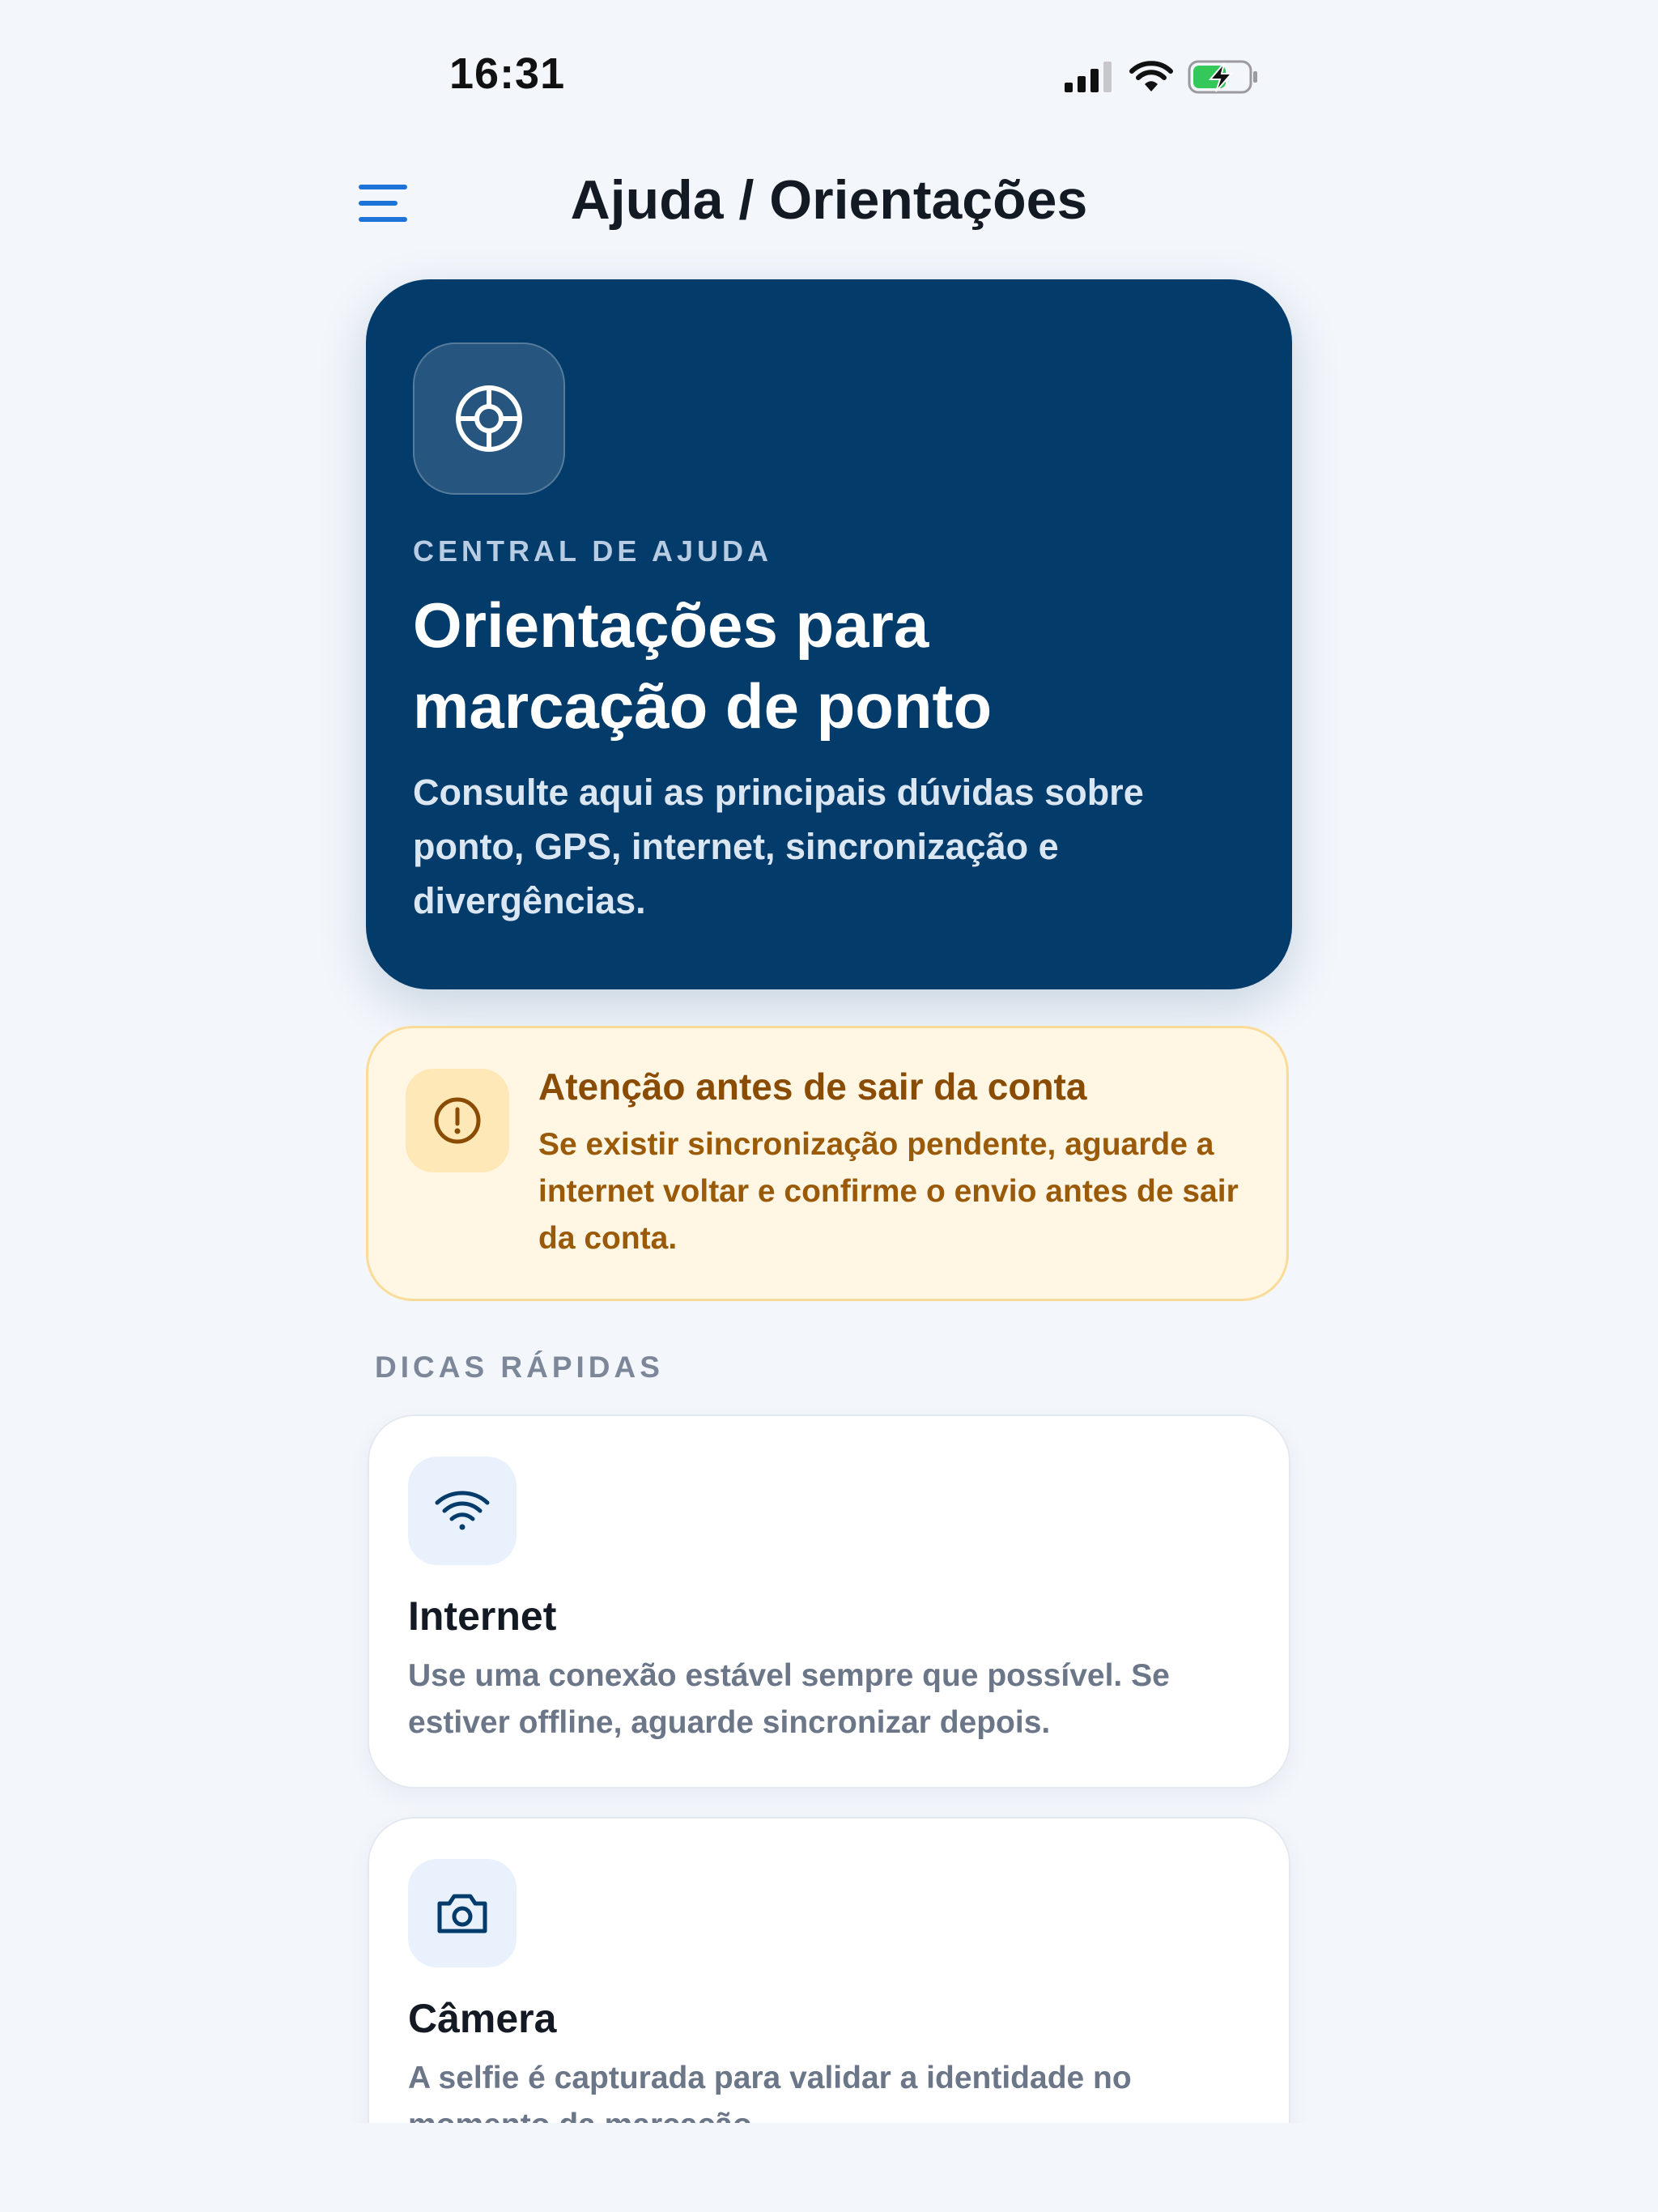  I want to click on top-app-bar: Ajuda / Orientações, so click(829, 207).